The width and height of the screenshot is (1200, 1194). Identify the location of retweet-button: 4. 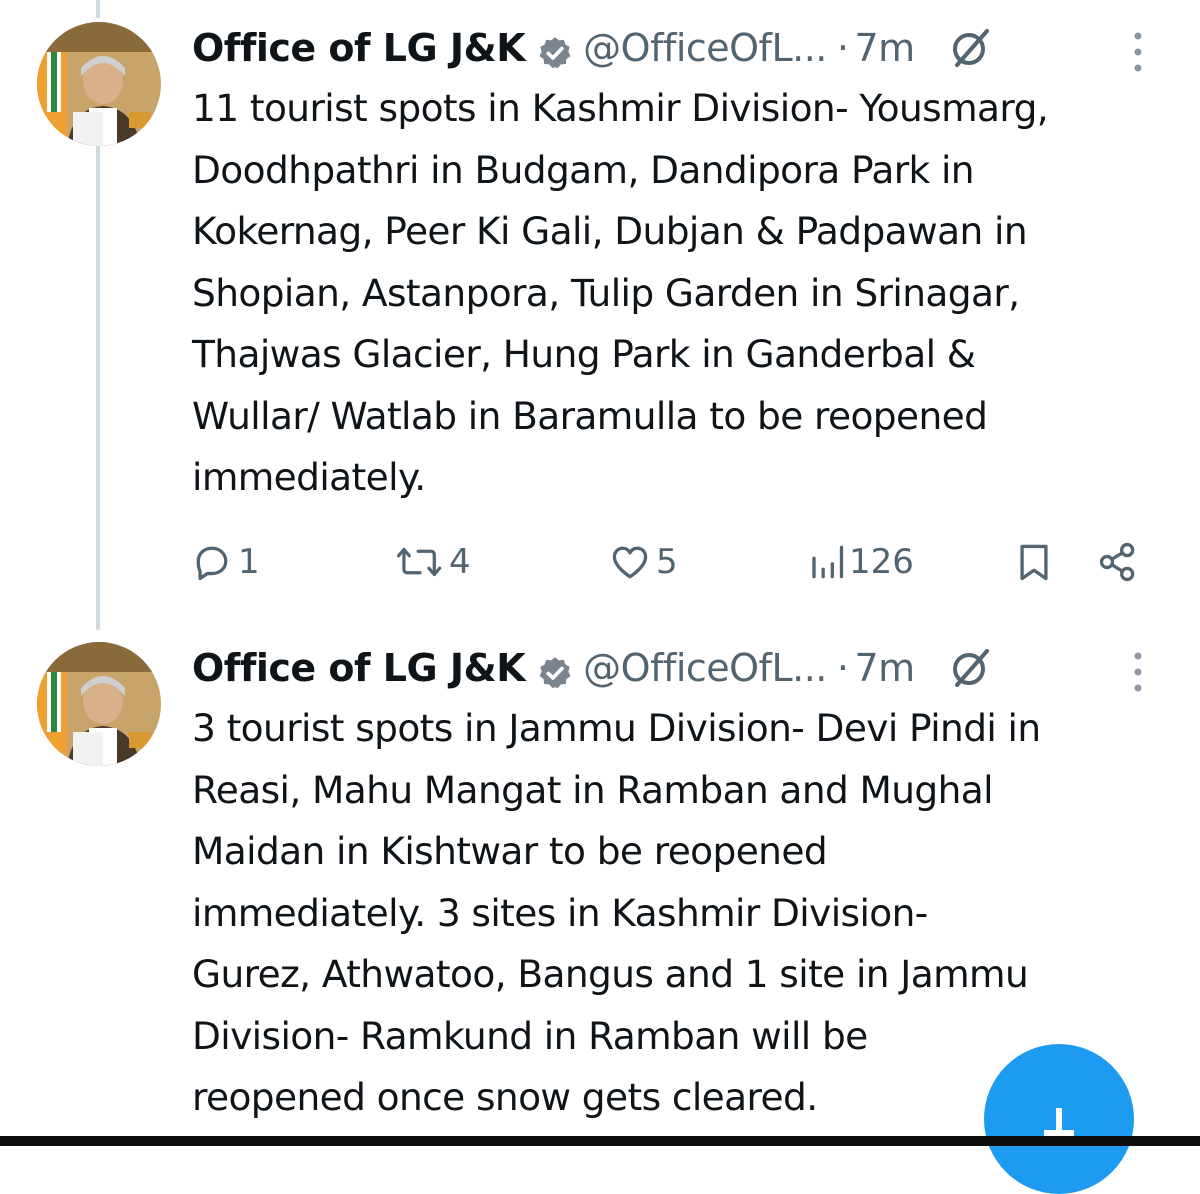
(433, 562).